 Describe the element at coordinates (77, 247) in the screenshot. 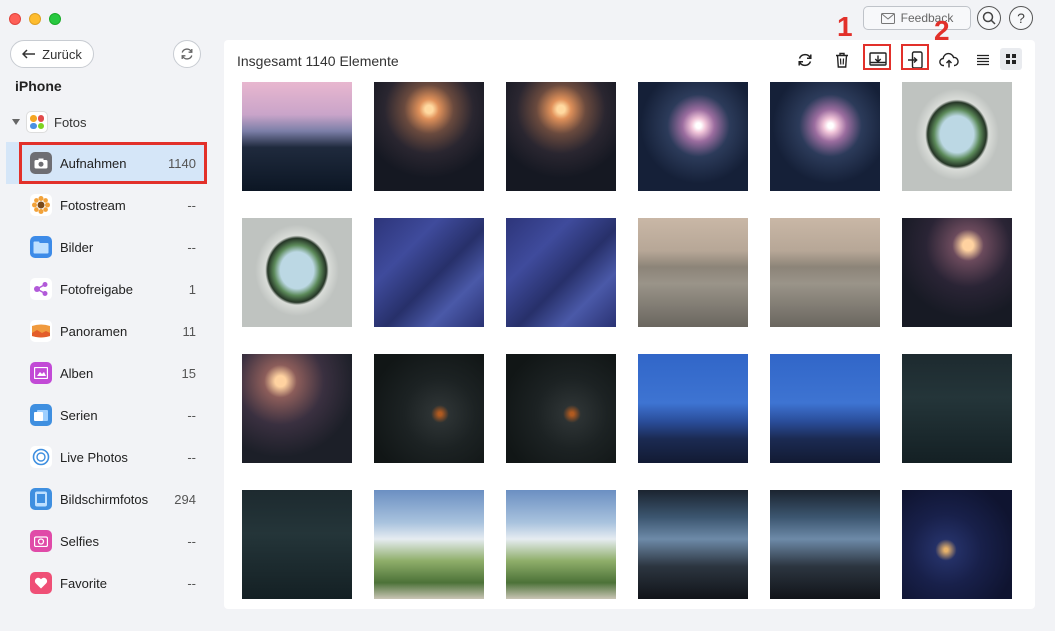

I see `sidebar-item-label: Bilder` at that location.